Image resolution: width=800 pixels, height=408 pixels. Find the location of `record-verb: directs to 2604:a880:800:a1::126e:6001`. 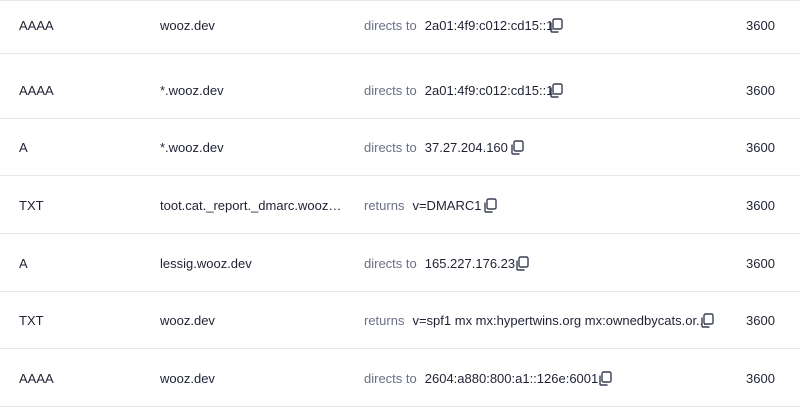

record-verb: directs to 2604:a880:800:a1::126e:6001 is located at coordinates (481, 378).